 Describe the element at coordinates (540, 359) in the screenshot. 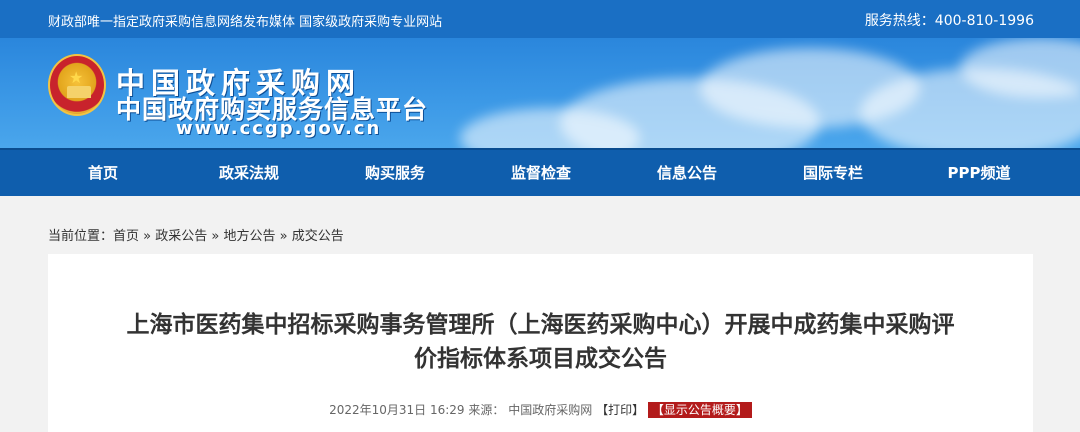

I see `article-title-line-2: 价指标体系项目成交公告` at that location.